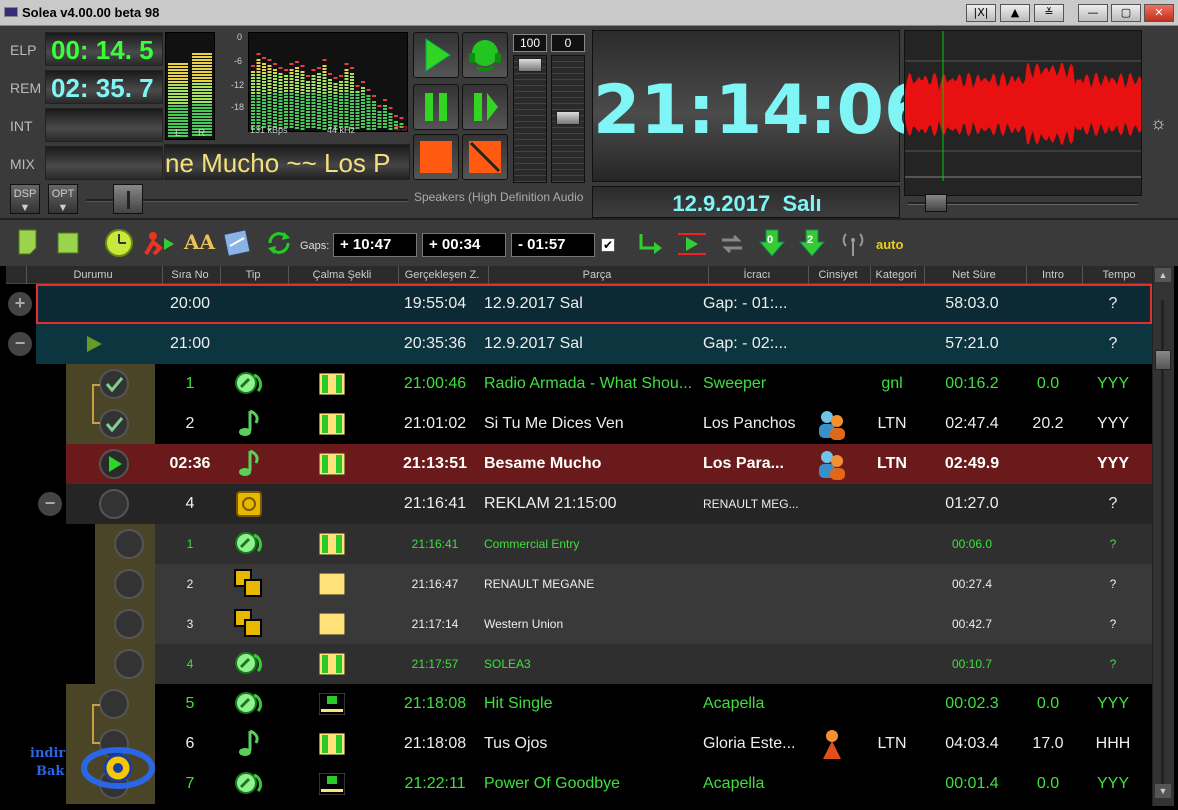  What do you see at coordinates (93, 275) in the screenshot?
I see `column-header-0: Durumu` at bounding box center [93, 275].